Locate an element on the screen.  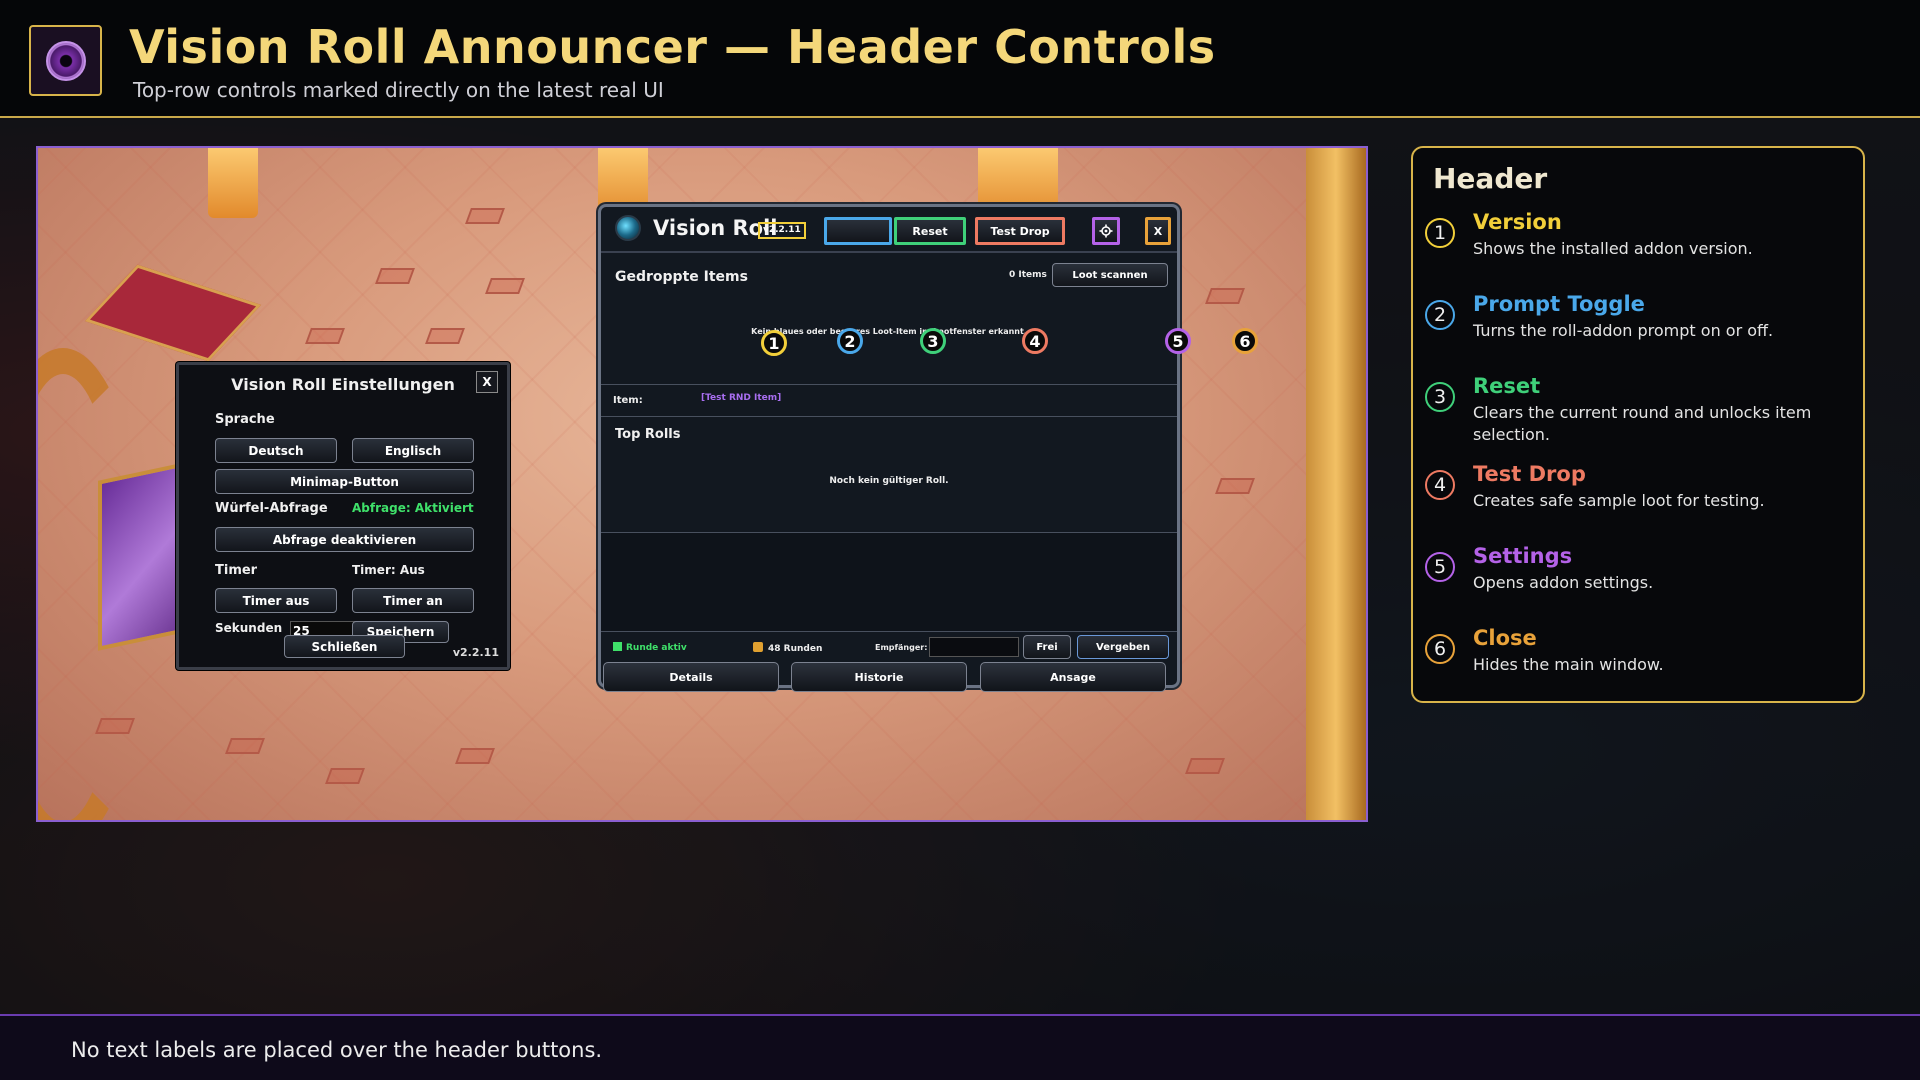
tab-announce: Ansage is located at coordinates (1073, 677).